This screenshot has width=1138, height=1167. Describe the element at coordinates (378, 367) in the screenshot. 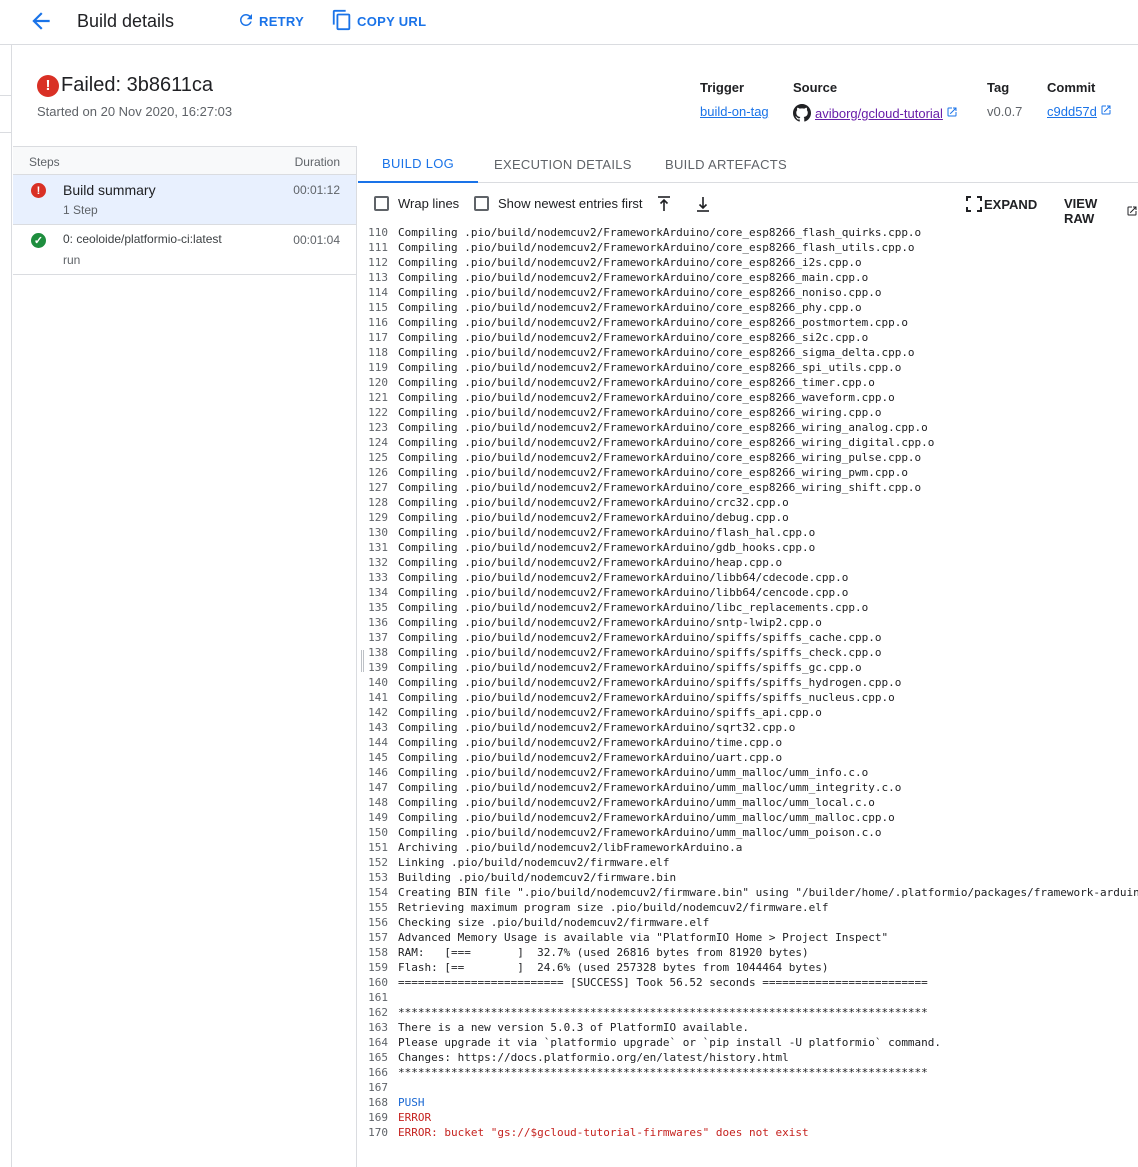

I see `log-line-number: 119` at that location.